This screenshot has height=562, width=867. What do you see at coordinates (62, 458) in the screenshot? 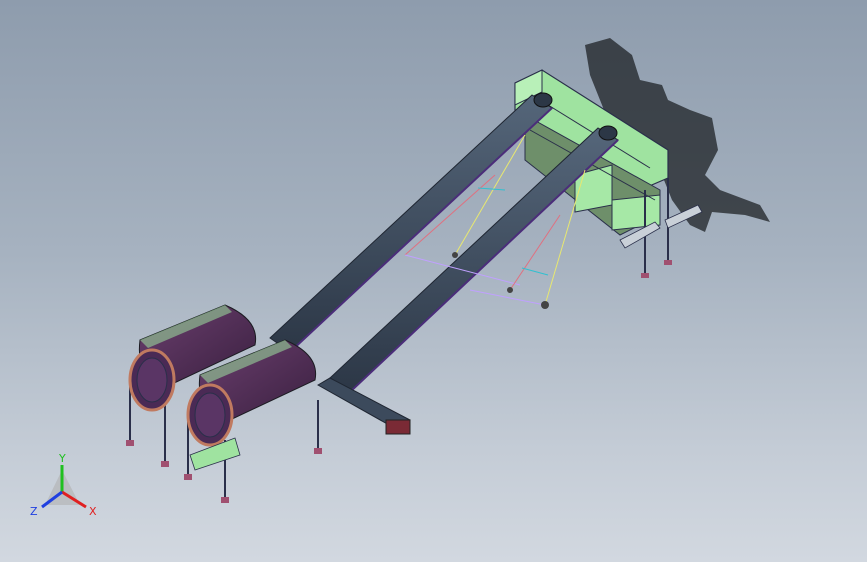
I see `y-axis-label: Y` at bounding box center [62, 458].